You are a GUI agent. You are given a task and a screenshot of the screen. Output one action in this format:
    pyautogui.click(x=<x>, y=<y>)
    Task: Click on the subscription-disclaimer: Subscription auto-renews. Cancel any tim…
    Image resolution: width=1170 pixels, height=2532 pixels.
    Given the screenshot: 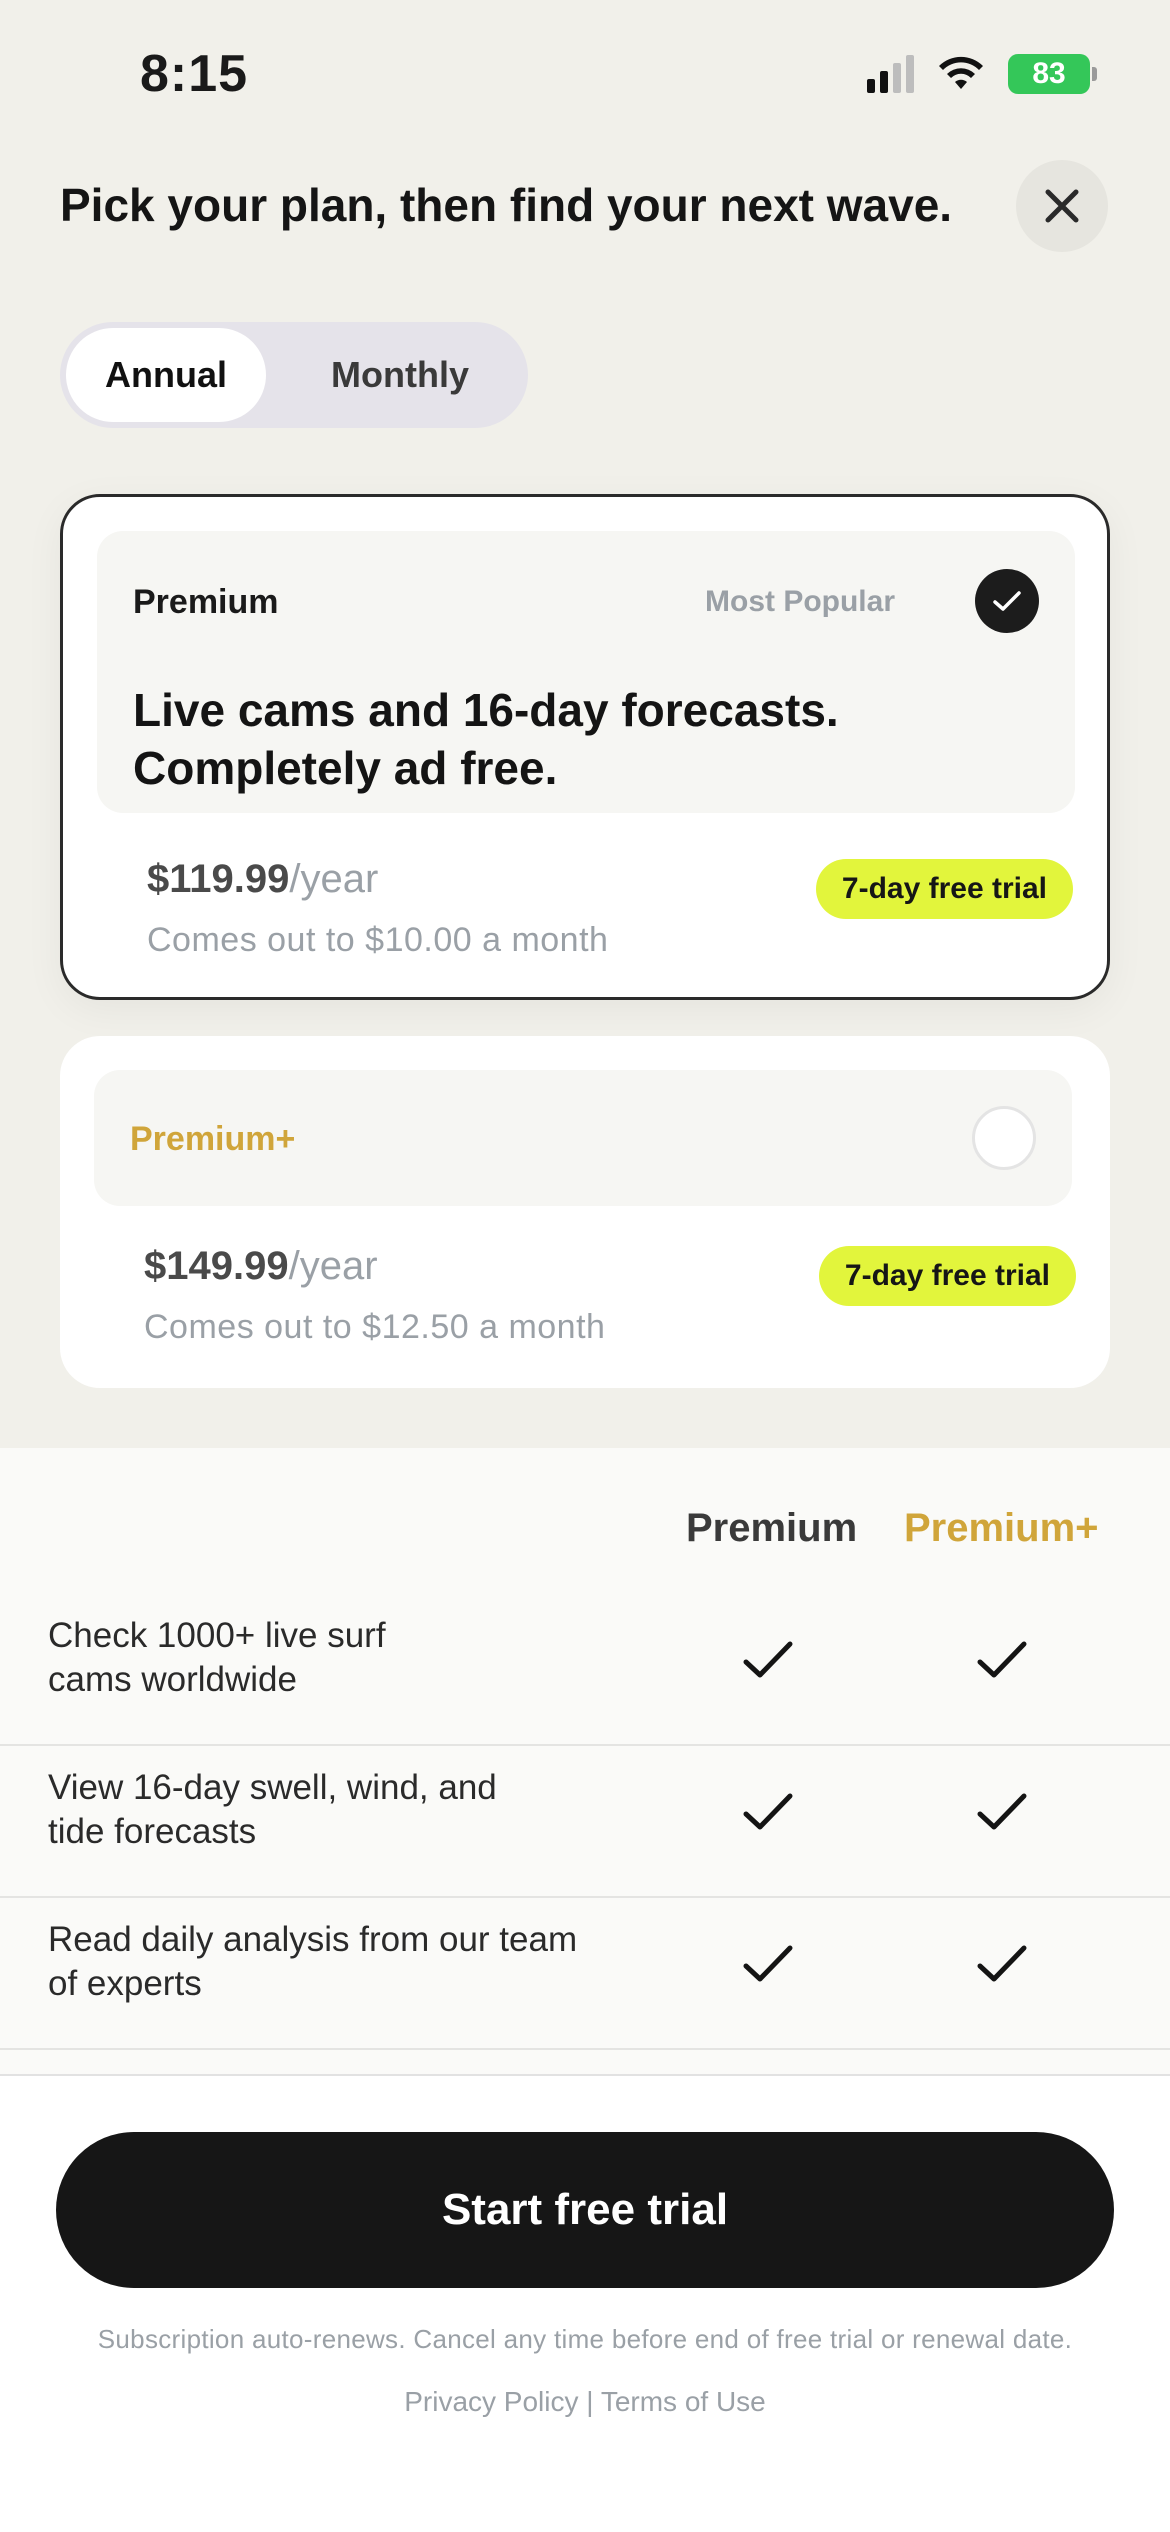 What is the action you would take?
    pyautogui.click(x=585, y=2339)
    